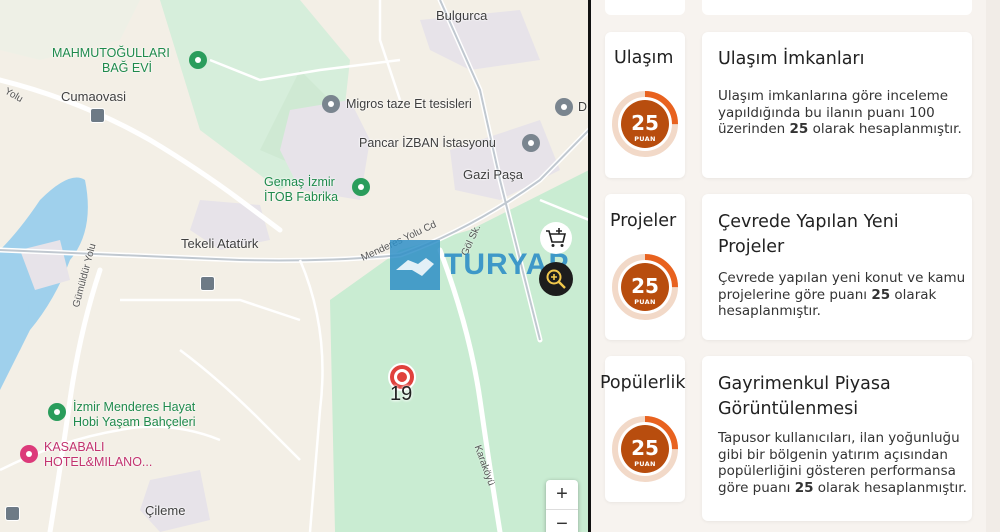 This screenshot has height=532, width=1000. What do you see at coordinates (643, 383) in the screenshot?
I see `category-label: Popülerlik` at bounding box center [643, 383].